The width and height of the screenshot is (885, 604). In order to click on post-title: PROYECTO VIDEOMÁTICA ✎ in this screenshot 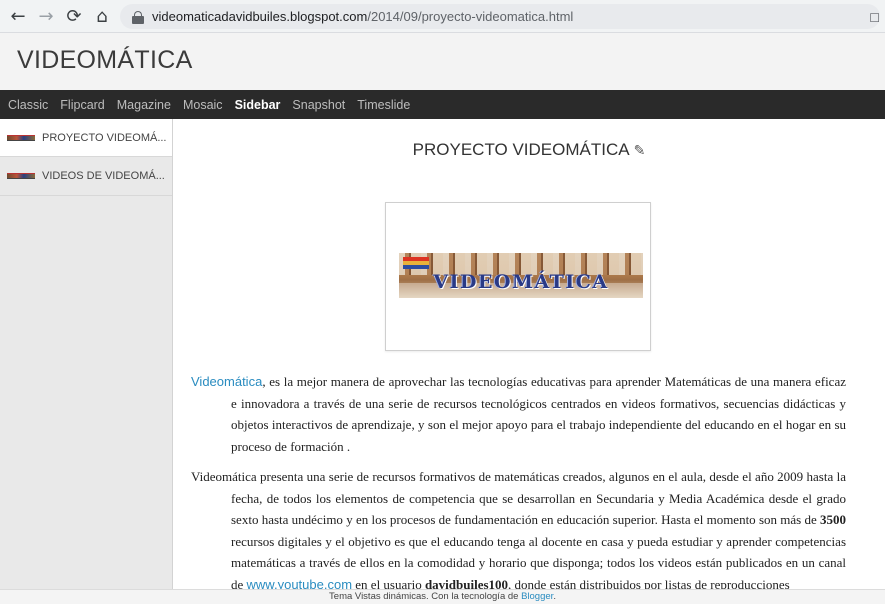, I will do `click(529, 150)`.